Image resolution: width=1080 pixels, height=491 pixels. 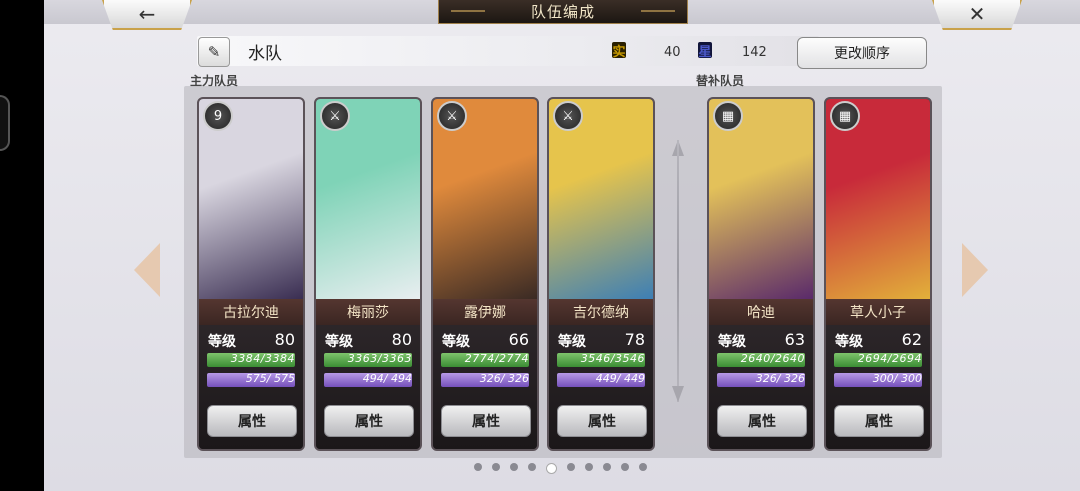 I want to click on back-arrow-icon: ←, so click(x=147, y=14).